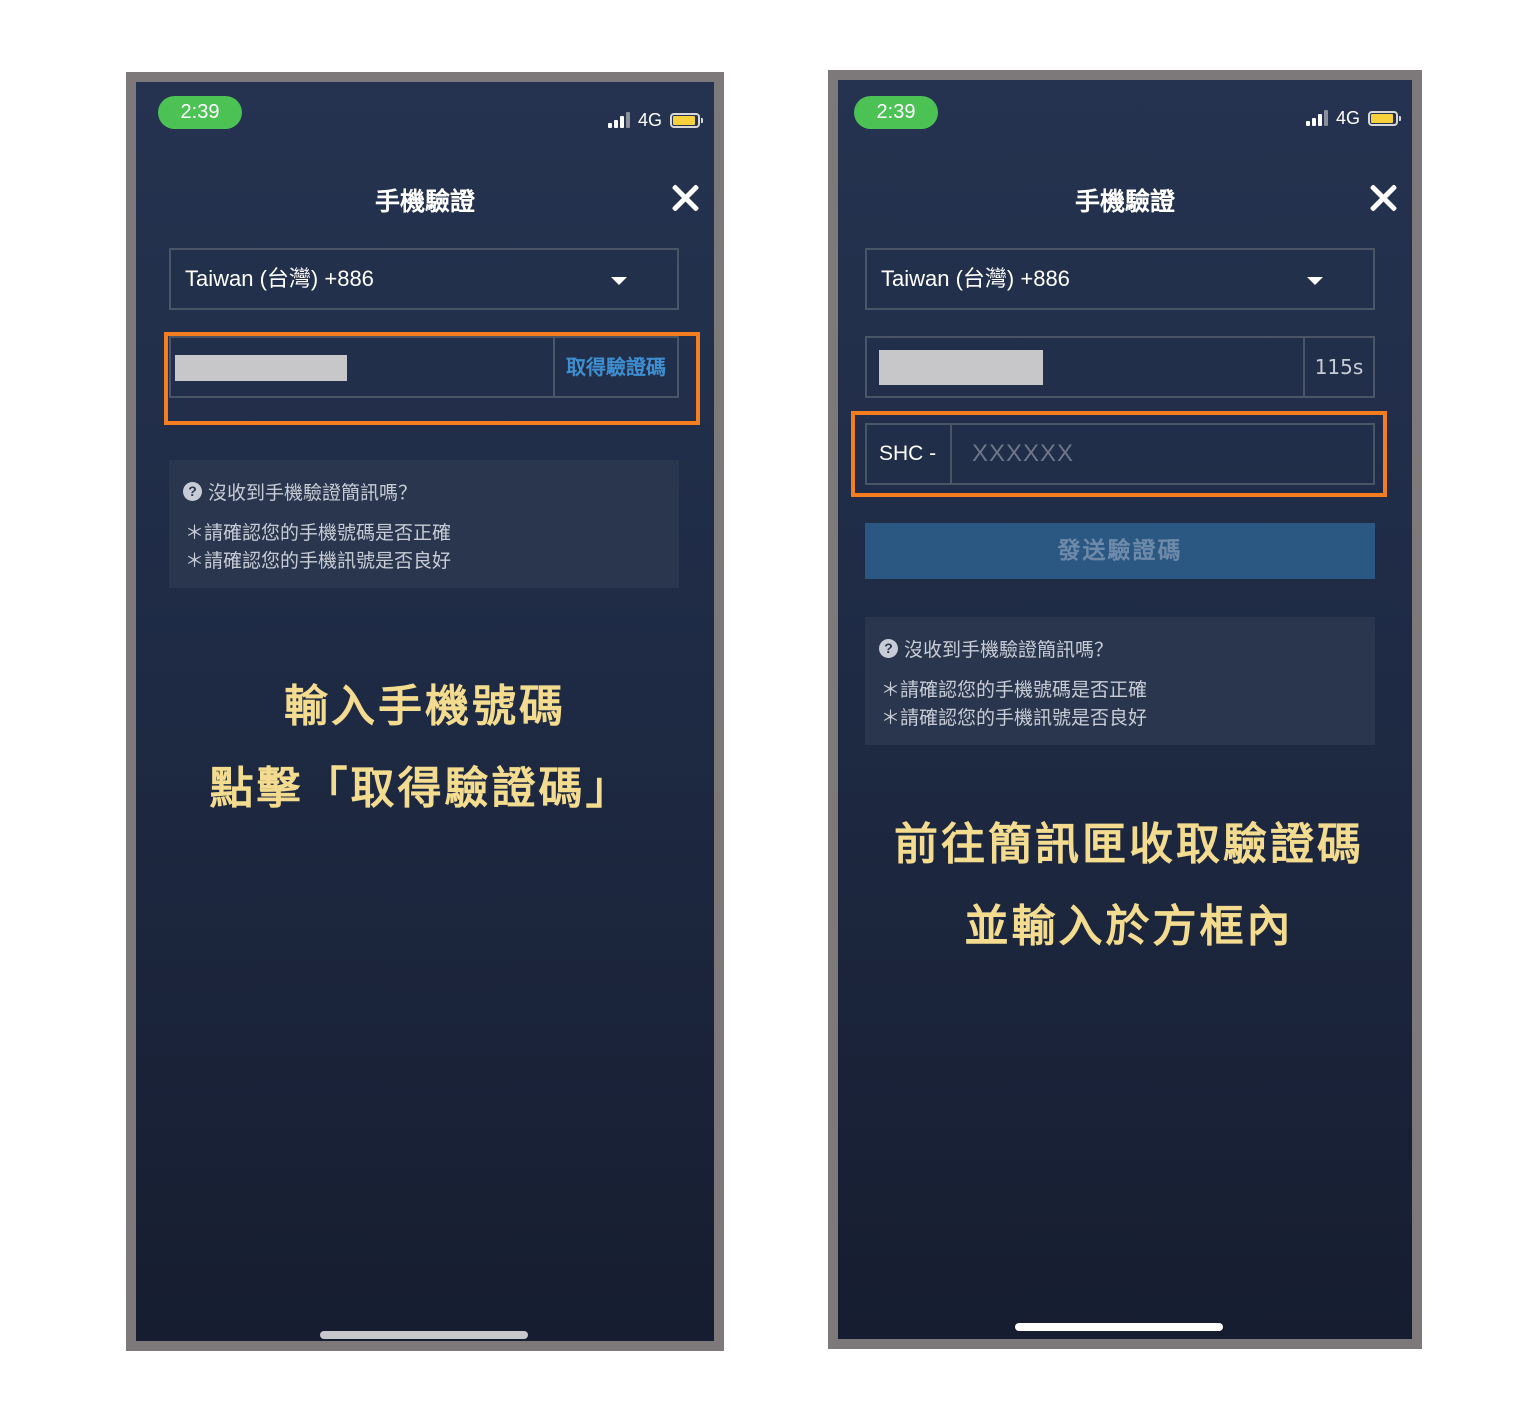  What do you see at coordinates (425, 706) in the screenshot?
I see `instruction-caption: 輸入手機號碼` at bounding box center [425, 706].